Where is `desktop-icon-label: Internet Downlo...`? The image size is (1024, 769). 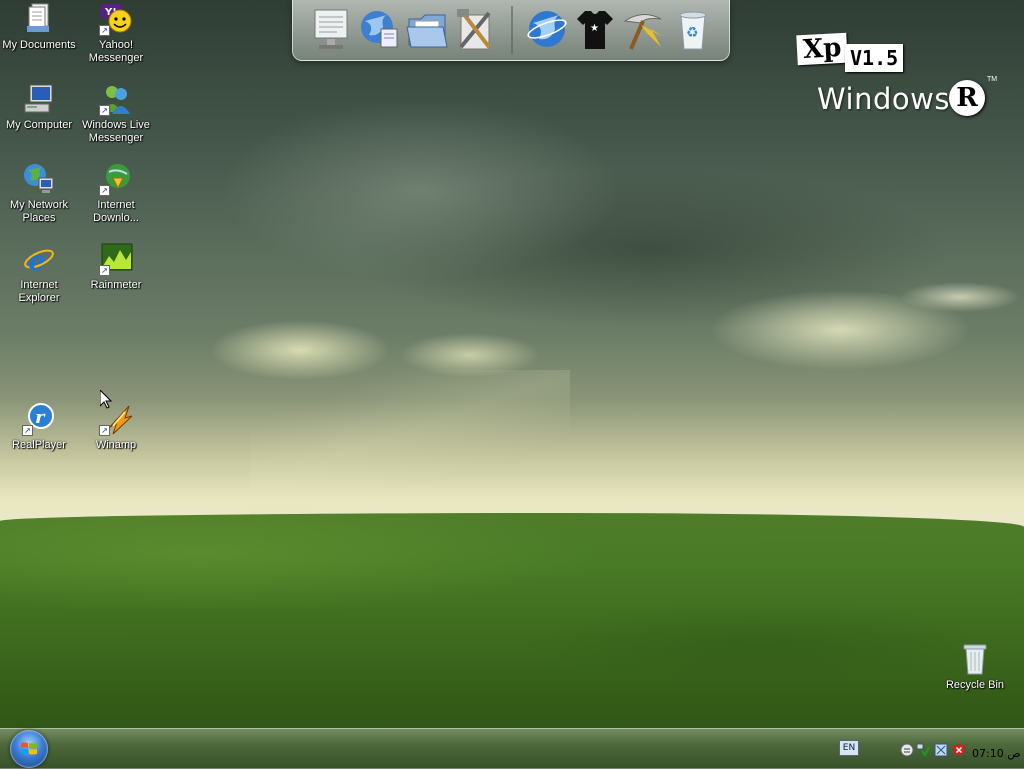
desktop-icon-label: Internet Downlo... is located at coordinates (116, 211).